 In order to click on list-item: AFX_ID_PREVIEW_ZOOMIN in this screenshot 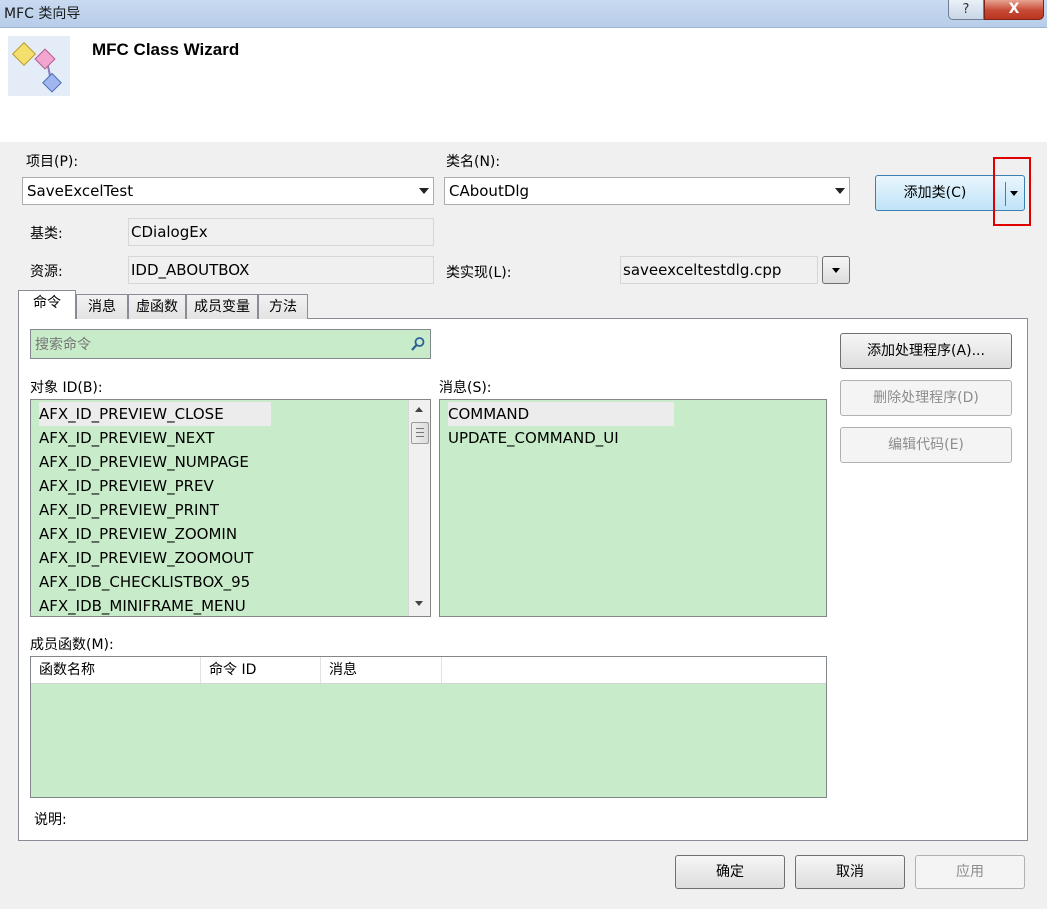, I will do `click(138, 534)`.